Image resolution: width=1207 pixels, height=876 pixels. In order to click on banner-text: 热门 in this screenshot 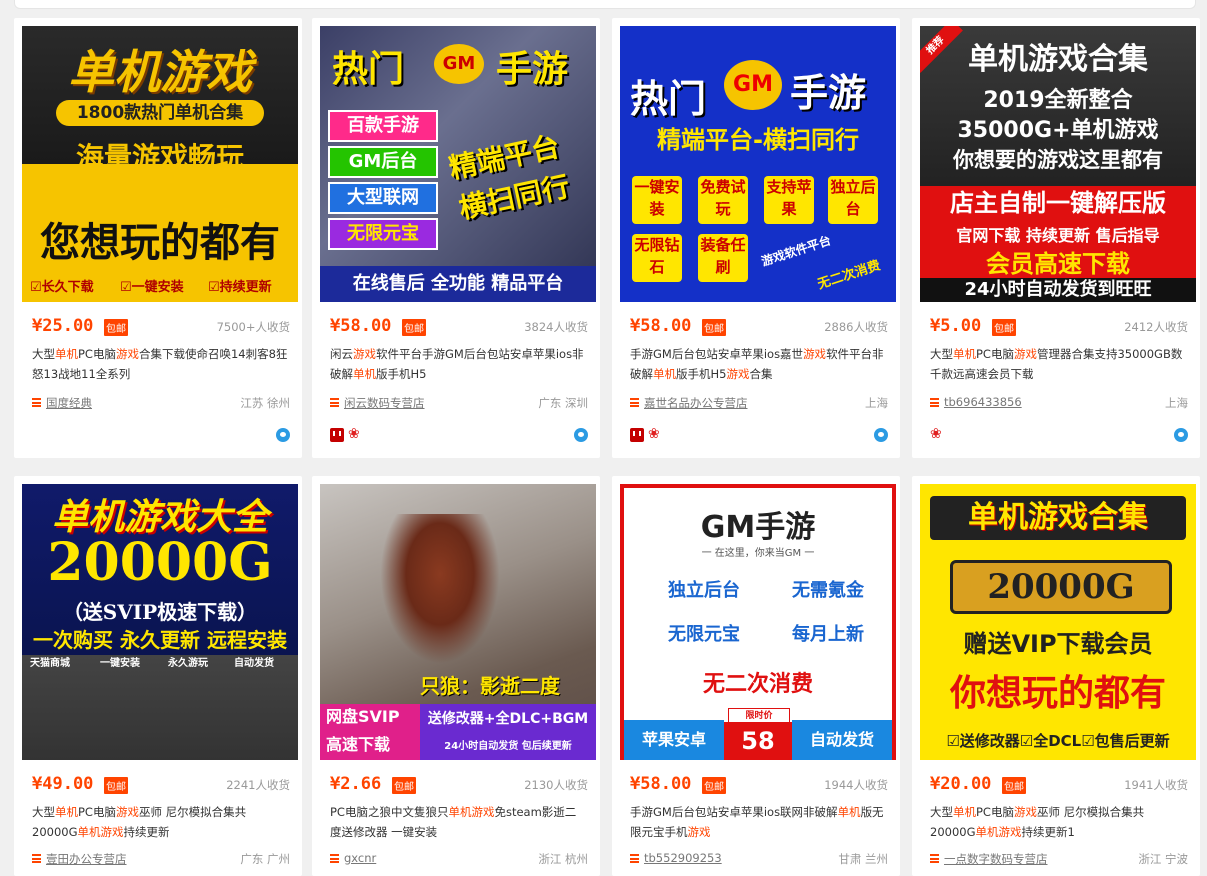, I will do `click(368, 69)`.